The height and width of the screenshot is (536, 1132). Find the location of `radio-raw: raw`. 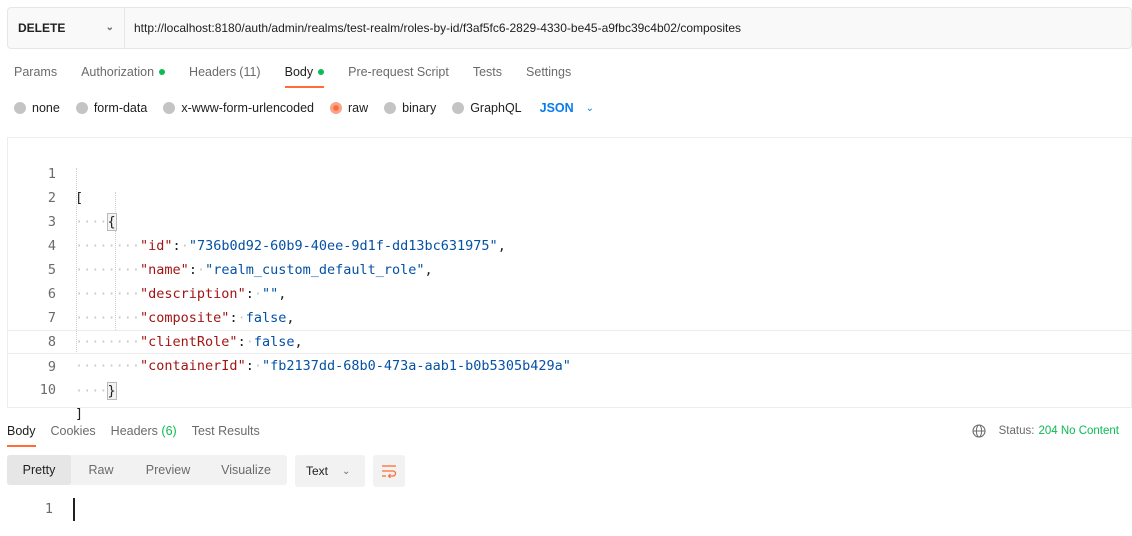

radio-raw: raw is located at coordinates (349, 108).